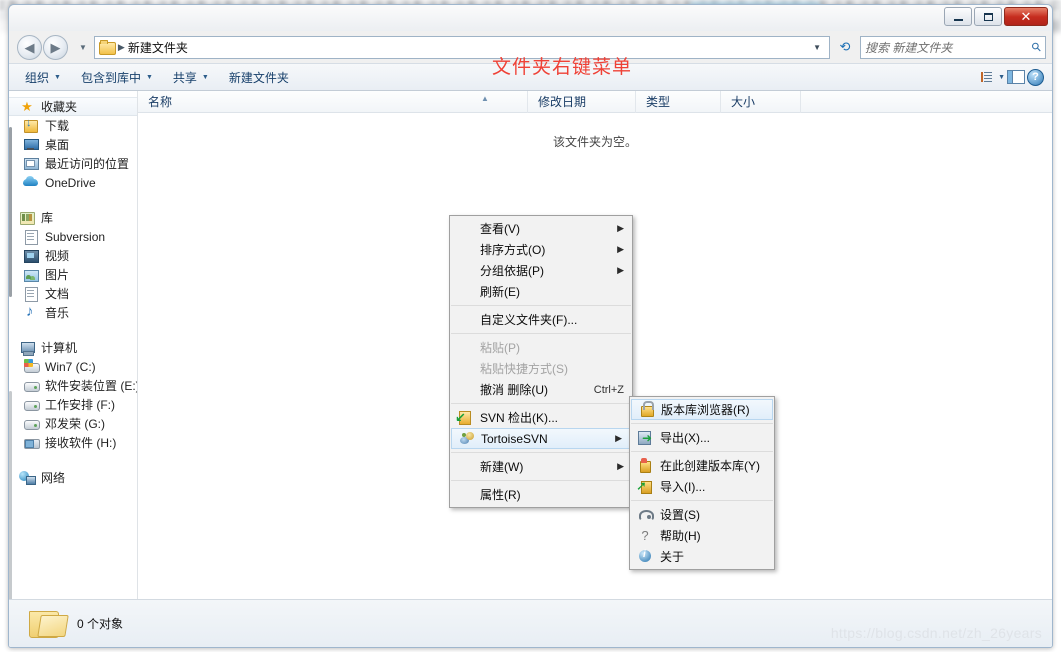 Image resolution: width=1061 pixels, height=652 pixels. What do you see at coordinates (10, 212) in the screenshot?
I see `navigation-scrollbar` at bounding box center [10, 212].